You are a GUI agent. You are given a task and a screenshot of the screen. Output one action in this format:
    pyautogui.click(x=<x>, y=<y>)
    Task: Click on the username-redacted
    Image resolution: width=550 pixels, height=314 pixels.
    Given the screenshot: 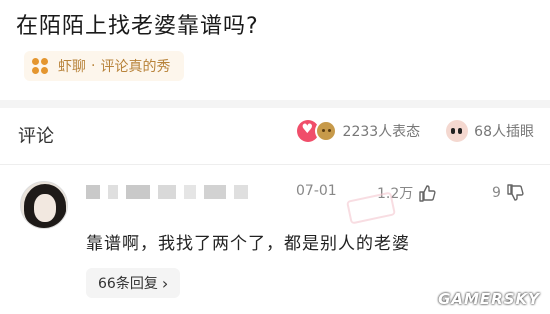 What is the action you would take?
    pyautogui.click(x=191, y=192)
    